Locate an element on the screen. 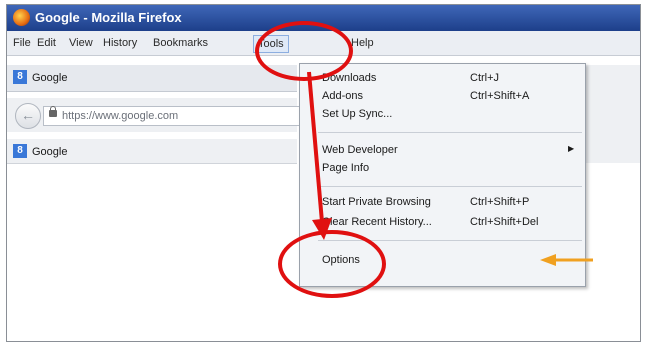 This screenshot has height=344, width=645. orange-arrow-head-icon is located at coordinates (548, 260).